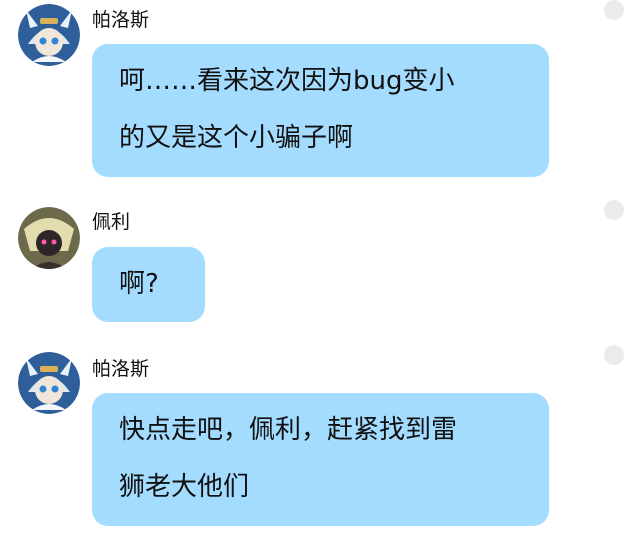 This screenshot has height=539, width=640. What do you see at coordinates (111, 222) in the screenshot?
I see `sender-name: 佩利` at bounding box center [111, 222].